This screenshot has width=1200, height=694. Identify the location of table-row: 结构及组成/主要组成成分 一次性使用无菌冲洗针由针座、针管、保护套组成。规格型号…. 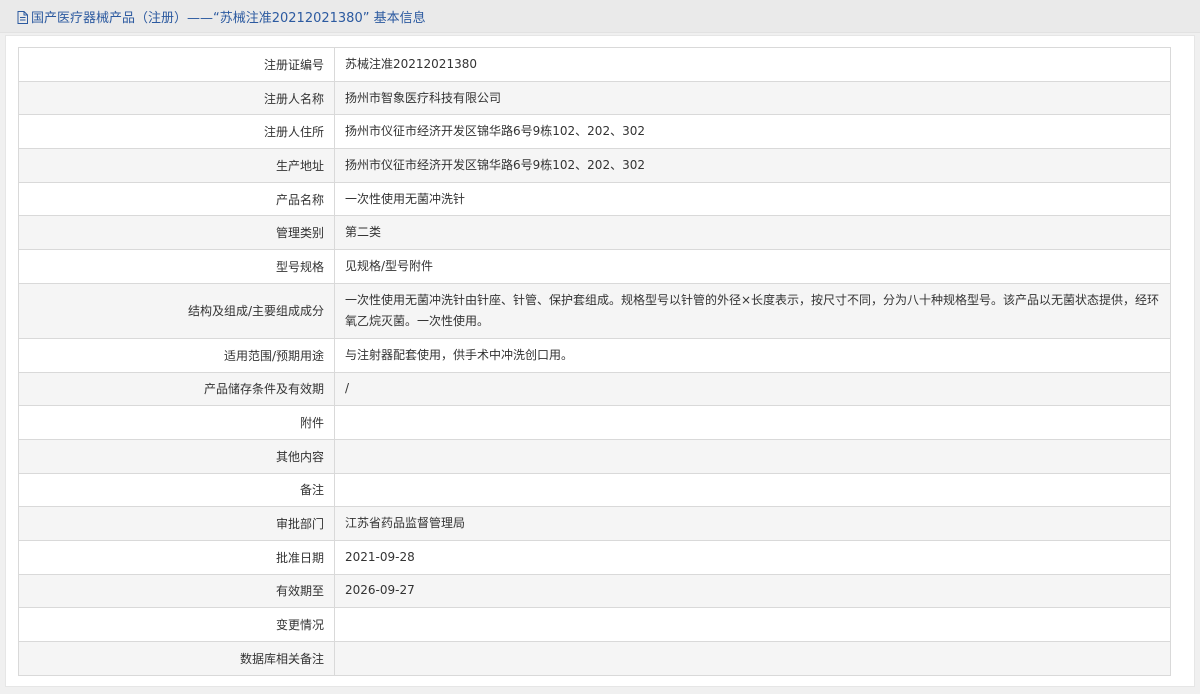
(594, 310).